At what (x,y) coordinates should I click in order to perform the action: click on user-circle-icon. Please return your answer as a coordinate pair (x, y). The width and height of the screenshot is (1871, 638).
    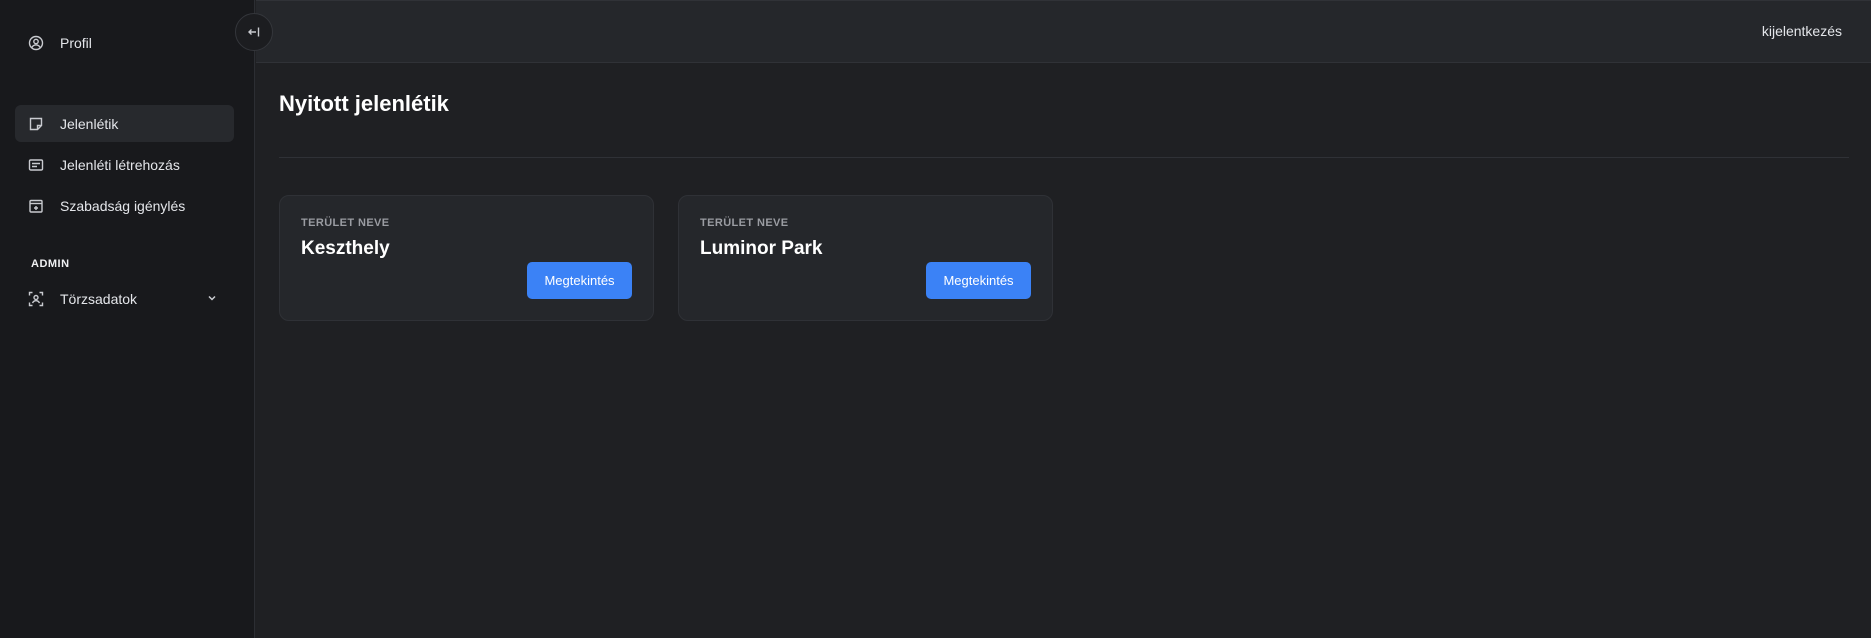
    Looking at the image, I should click on (36, 43).